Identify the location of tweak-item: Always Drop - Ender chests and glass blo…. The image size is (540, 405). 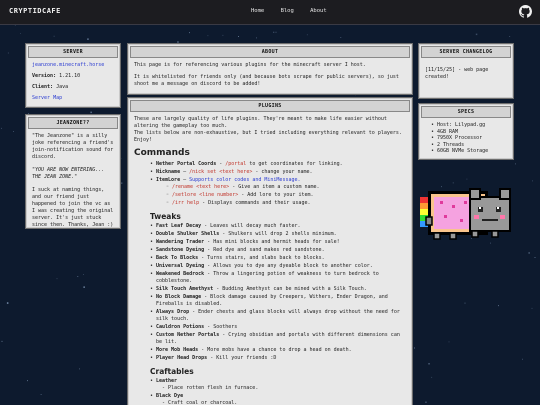
(278, 316).